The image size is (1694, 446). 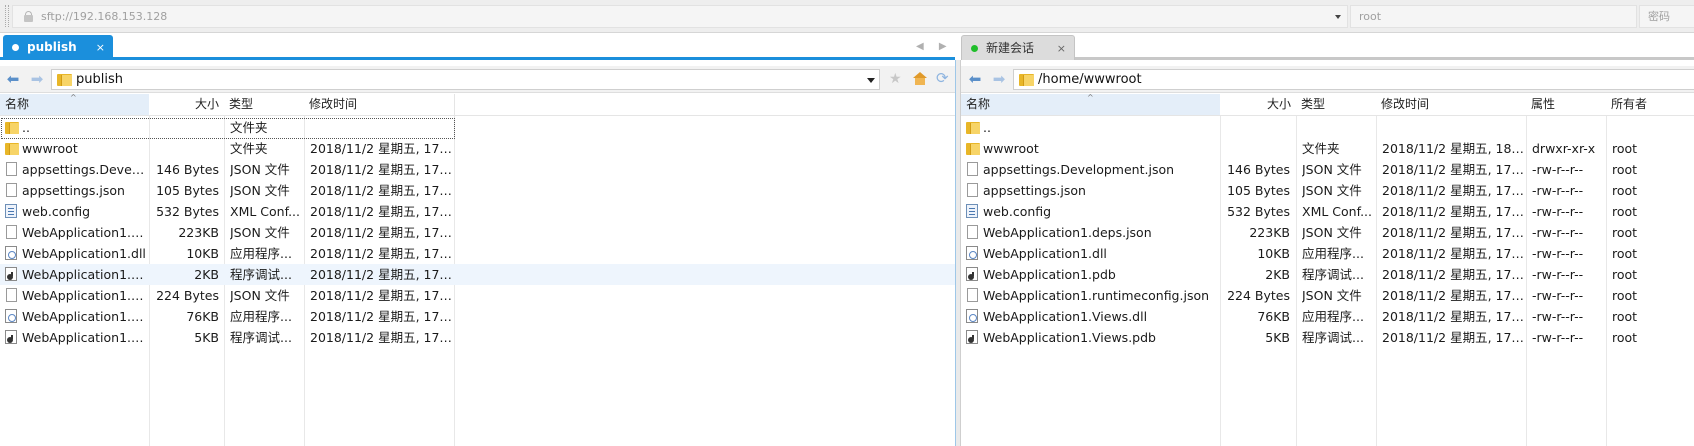 What do you see at coordinates (895, 79) in the screenshot?
I see `star-icon: ★` at bounding box center [895, 79].